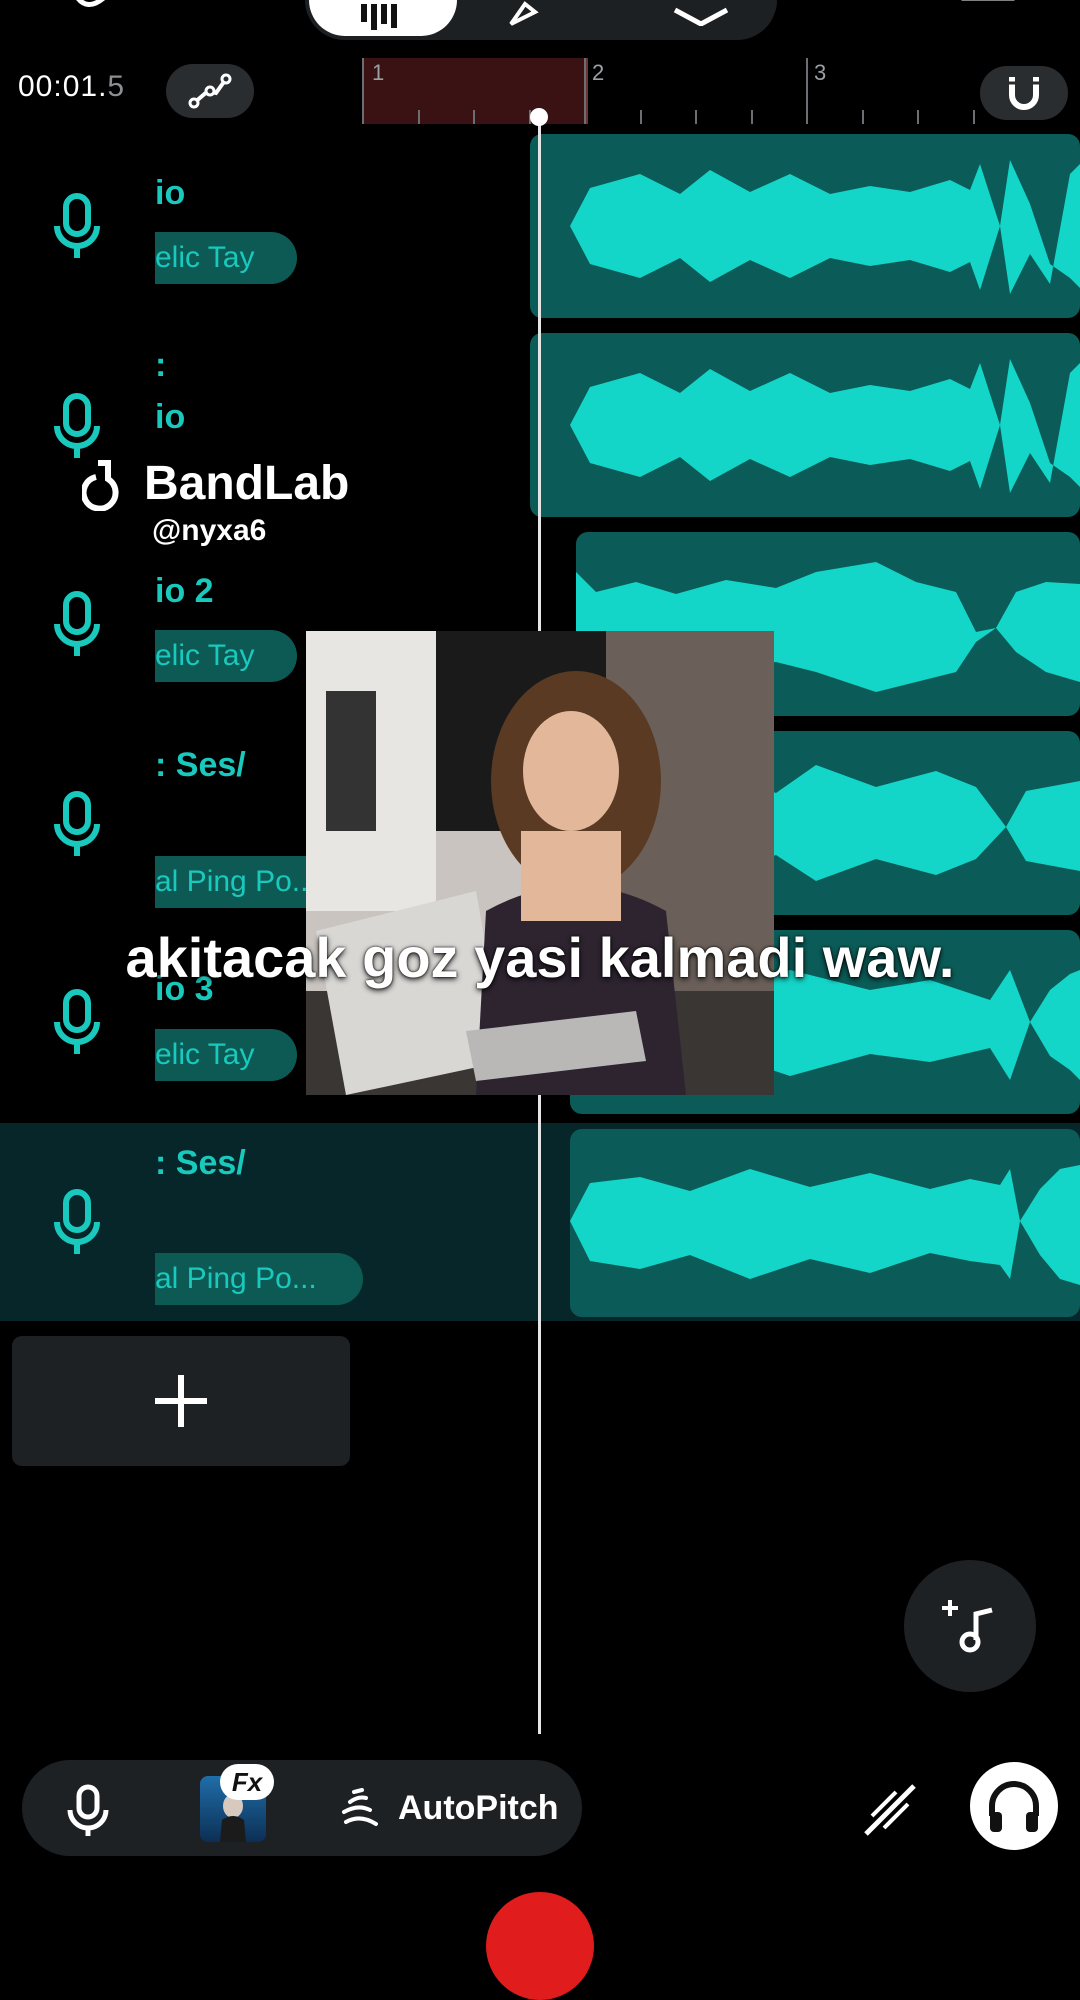 The height and width of the screenshot is (2000, 1080). I want to click on autopitch-label: AutoPitch, so click(478, 1807).